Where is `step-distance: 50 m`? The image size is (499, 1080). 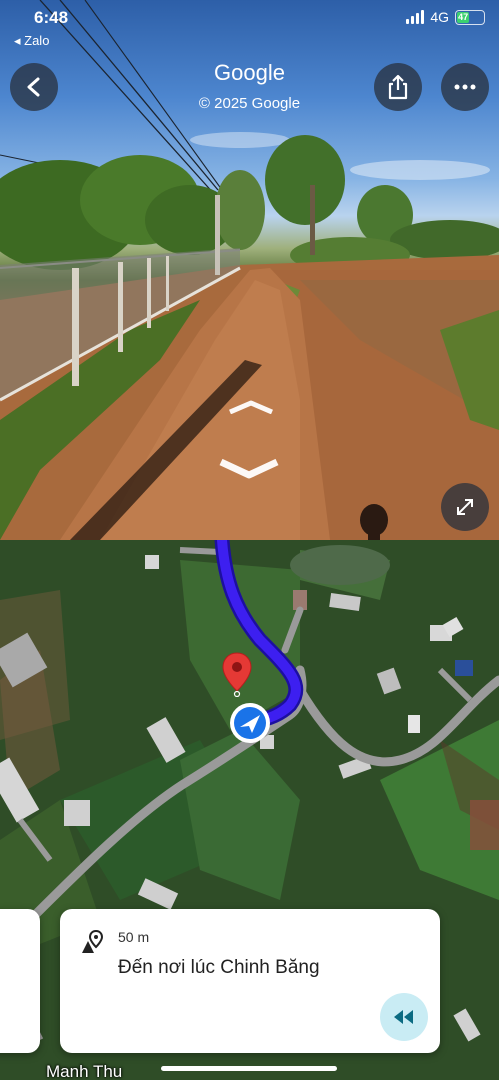
step-distance: 50 m is located at coordinates (134, 937).